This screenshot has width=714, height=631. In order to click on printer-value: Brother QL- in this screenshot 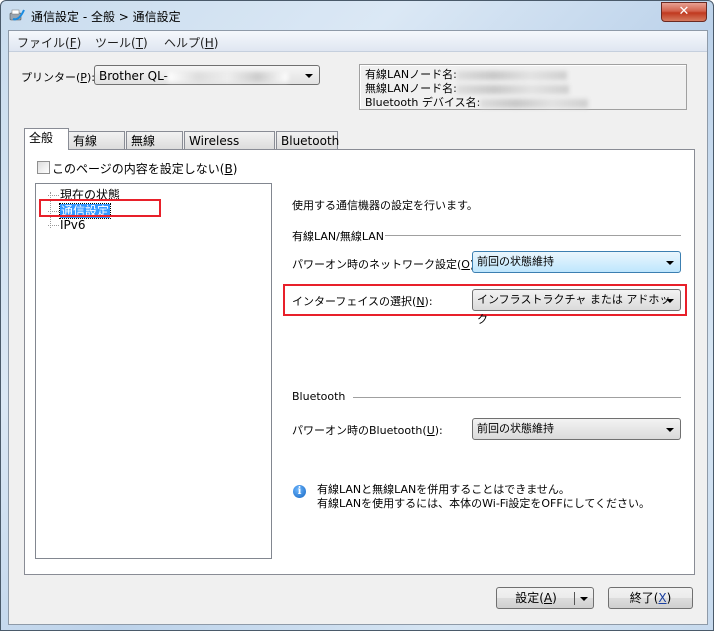, I will do `click(133, 76)`.